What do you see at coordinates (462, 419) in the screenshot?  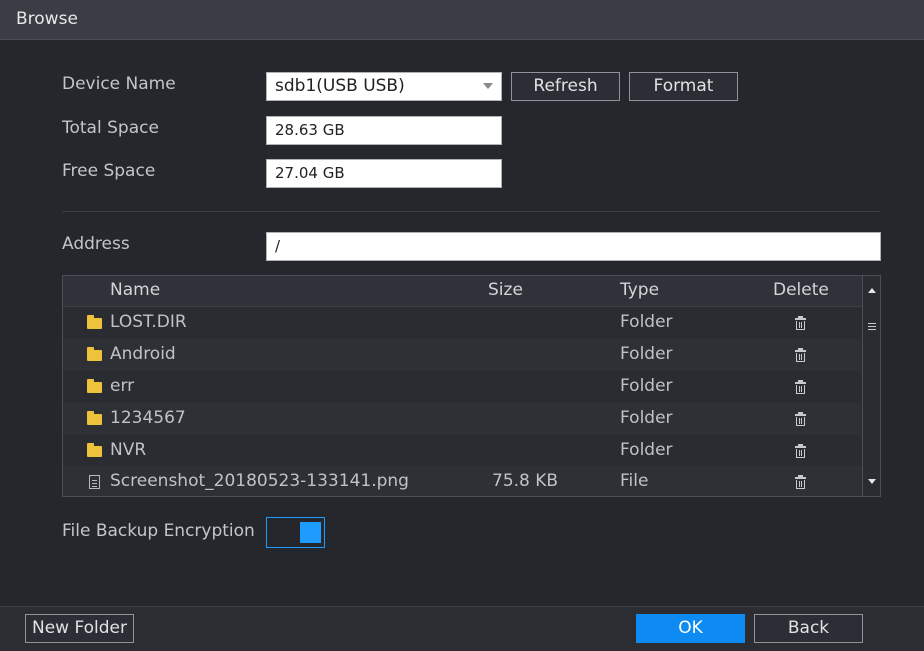 I see `table-row: 1234567 Folder` at bounding box center [462, 419].